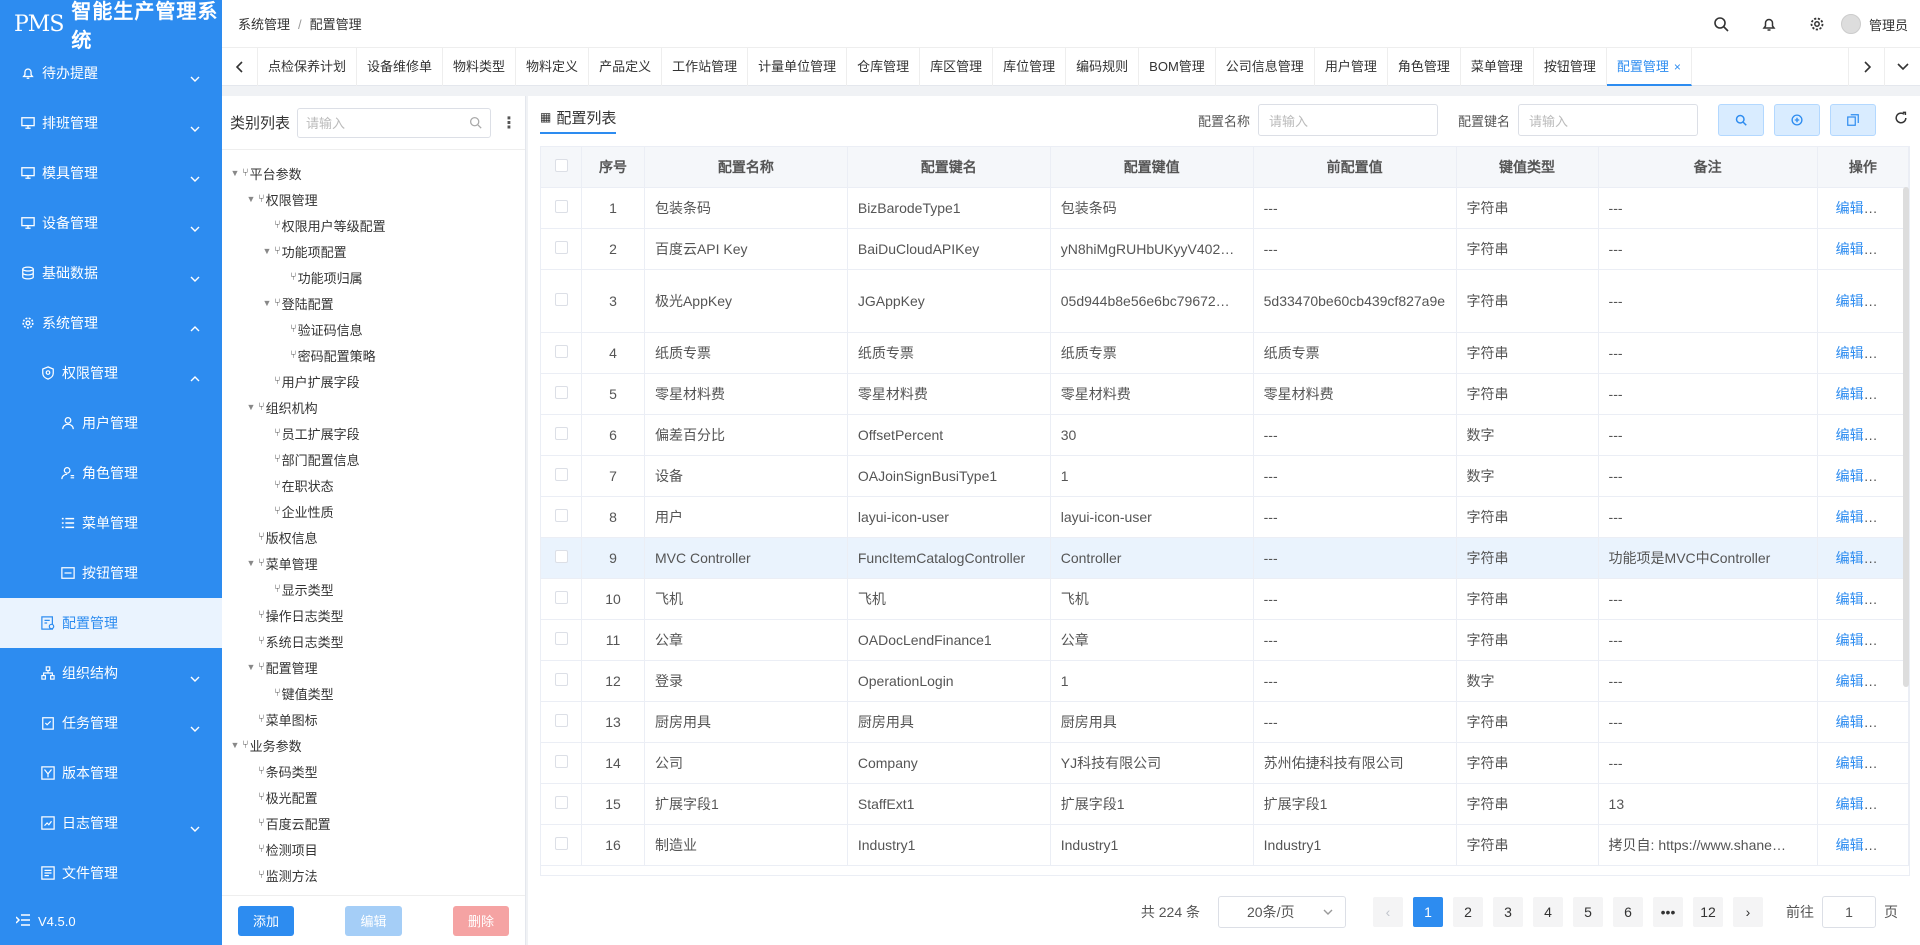 This screenshot has height=945, width=1920. I want to click on sidebar-item-11: 配置管理, so click(111, 623).